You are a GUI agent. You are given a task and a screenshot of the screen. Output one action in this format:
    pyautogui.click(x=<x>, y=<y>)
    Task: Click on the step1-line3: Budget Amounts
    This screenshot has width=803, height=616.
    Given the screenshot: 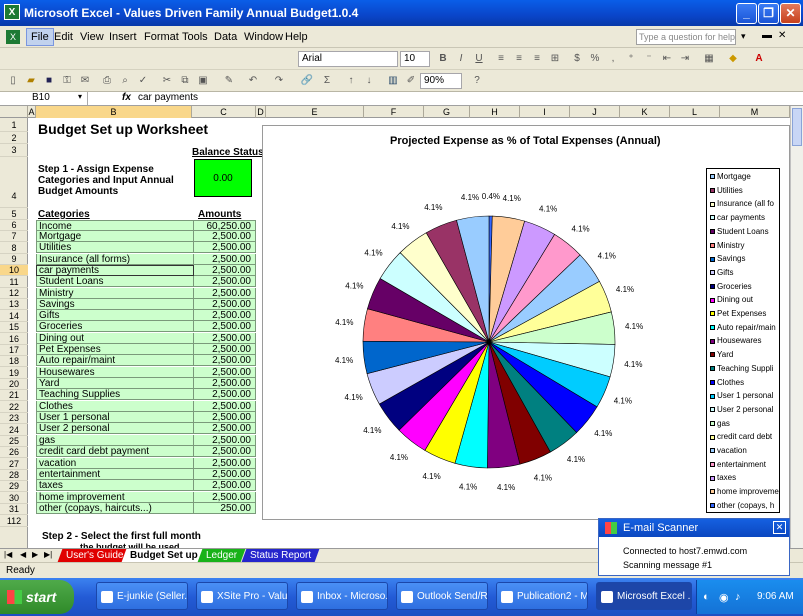 What is the action you would take?
    pyautogui.click(x=78, y=191)
    